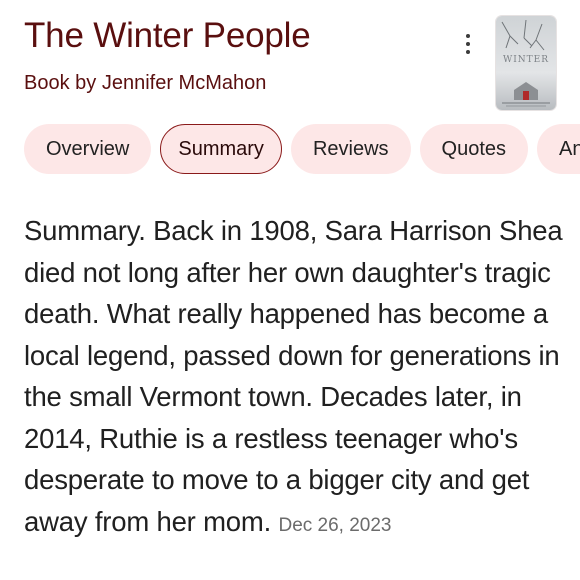 The width and height of the screenshot is (580, 580). I want to click on tab-summary: Summary, so click(221, 149).